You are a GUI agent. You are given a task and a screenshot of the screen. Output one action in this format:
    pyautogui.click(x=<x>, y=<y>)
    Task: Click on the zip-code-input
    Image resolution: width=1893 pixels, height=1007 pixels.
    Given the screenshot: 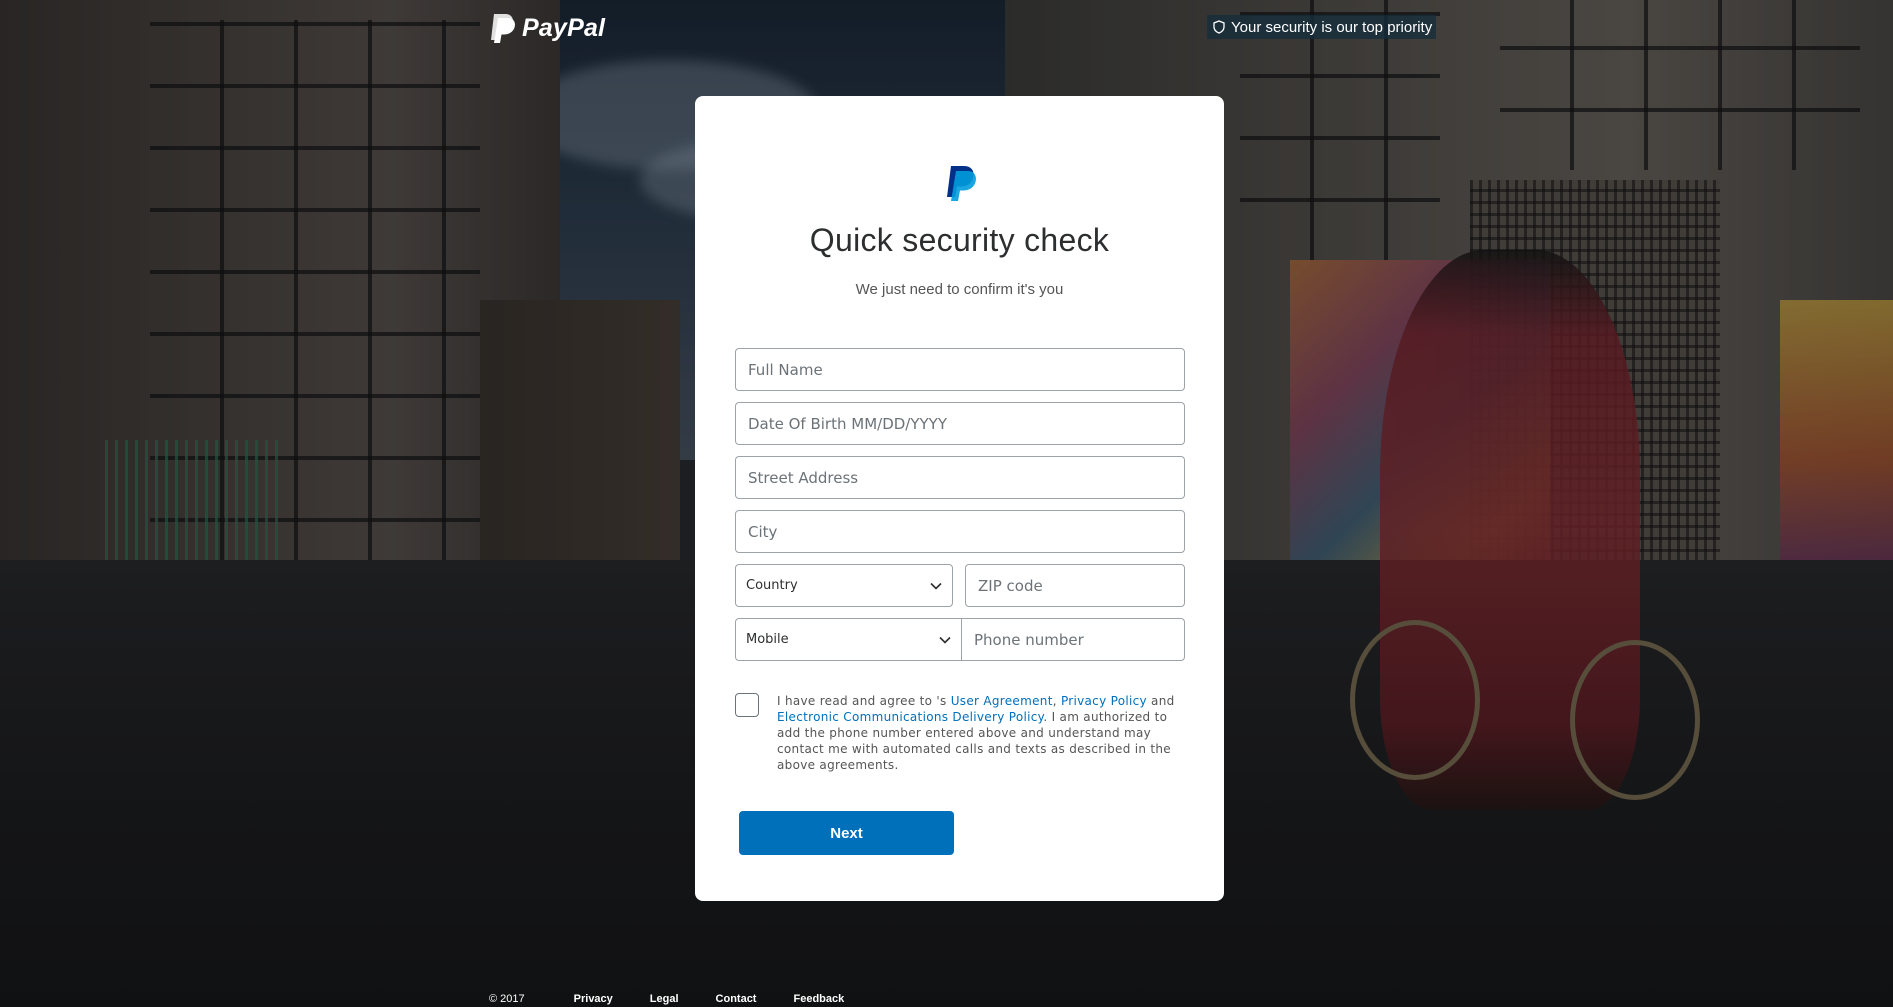 What is the action you would take?
    pyautogui.click(x=1075, y=585)
    